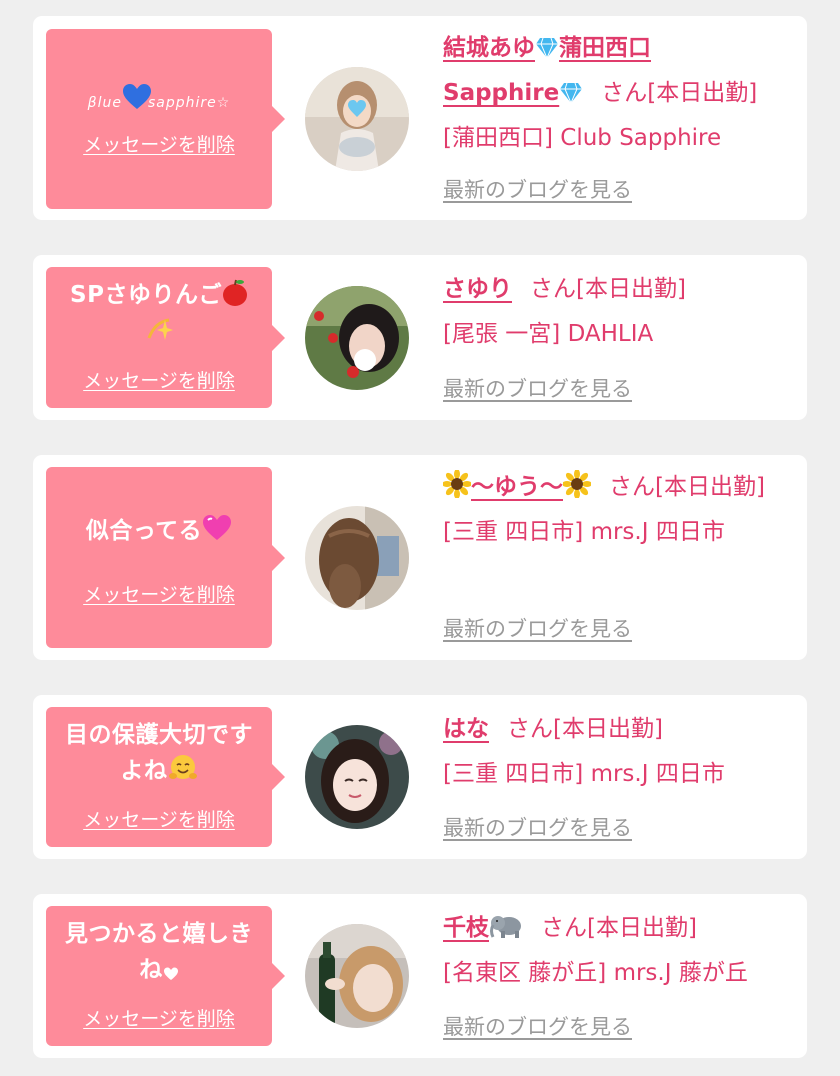 This screenshot has height=1076, width=840. Describe the element at coordinates (159, 753) in the screenshot. I see `message-text: 目の保護大切です よね` at that location.